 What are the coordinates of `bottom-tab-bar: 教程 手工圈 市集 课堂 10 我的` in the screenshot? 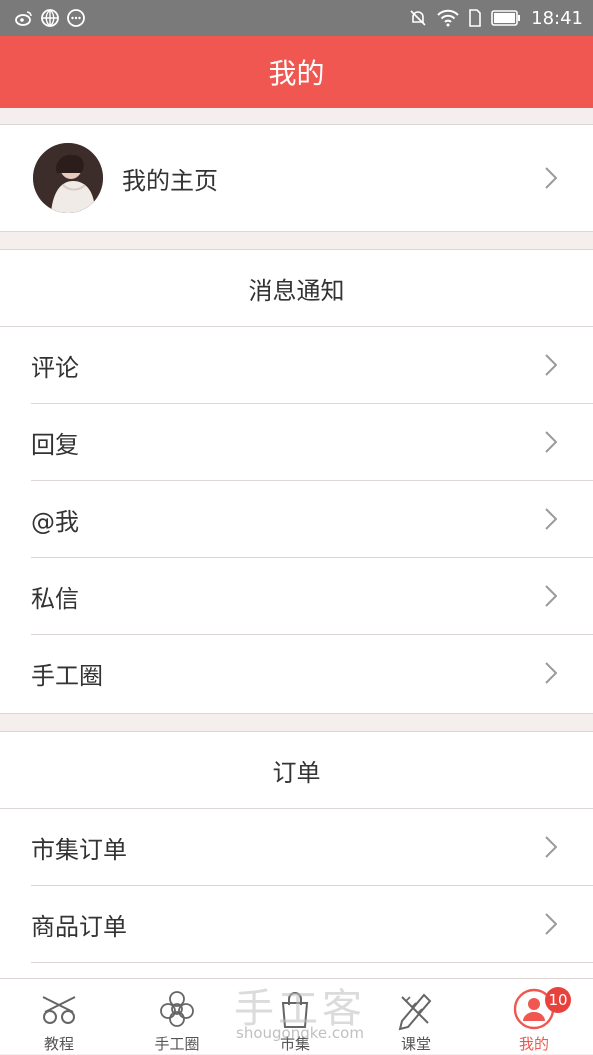 It's located at (296, 1016).